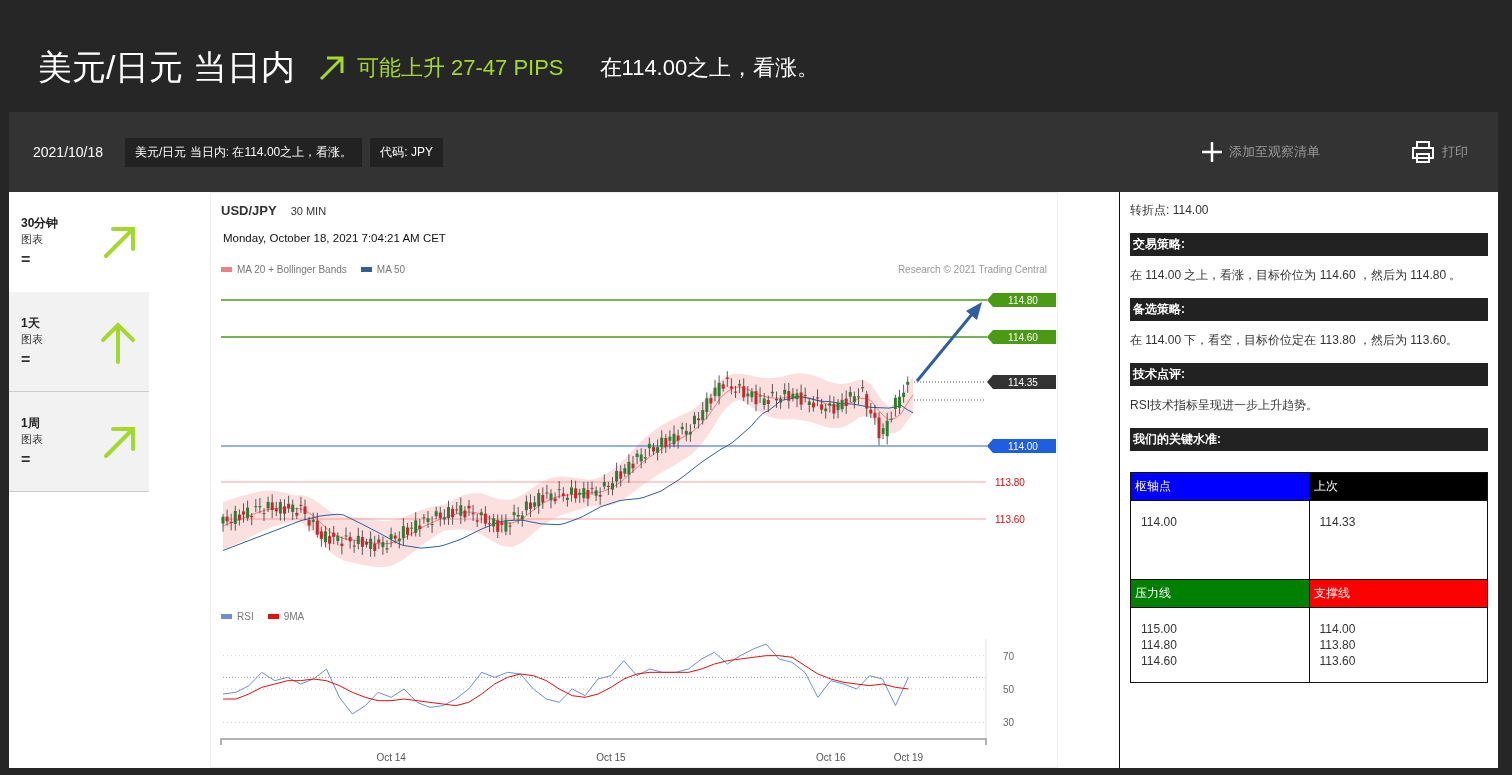  What do you see at coordinates (1295, 340) in the screenshot?
I see `section-text: 在 114.00 下，看空，目标价位定在 113.80 ，然后为 113.60。` at bounding box center [1295, 340].